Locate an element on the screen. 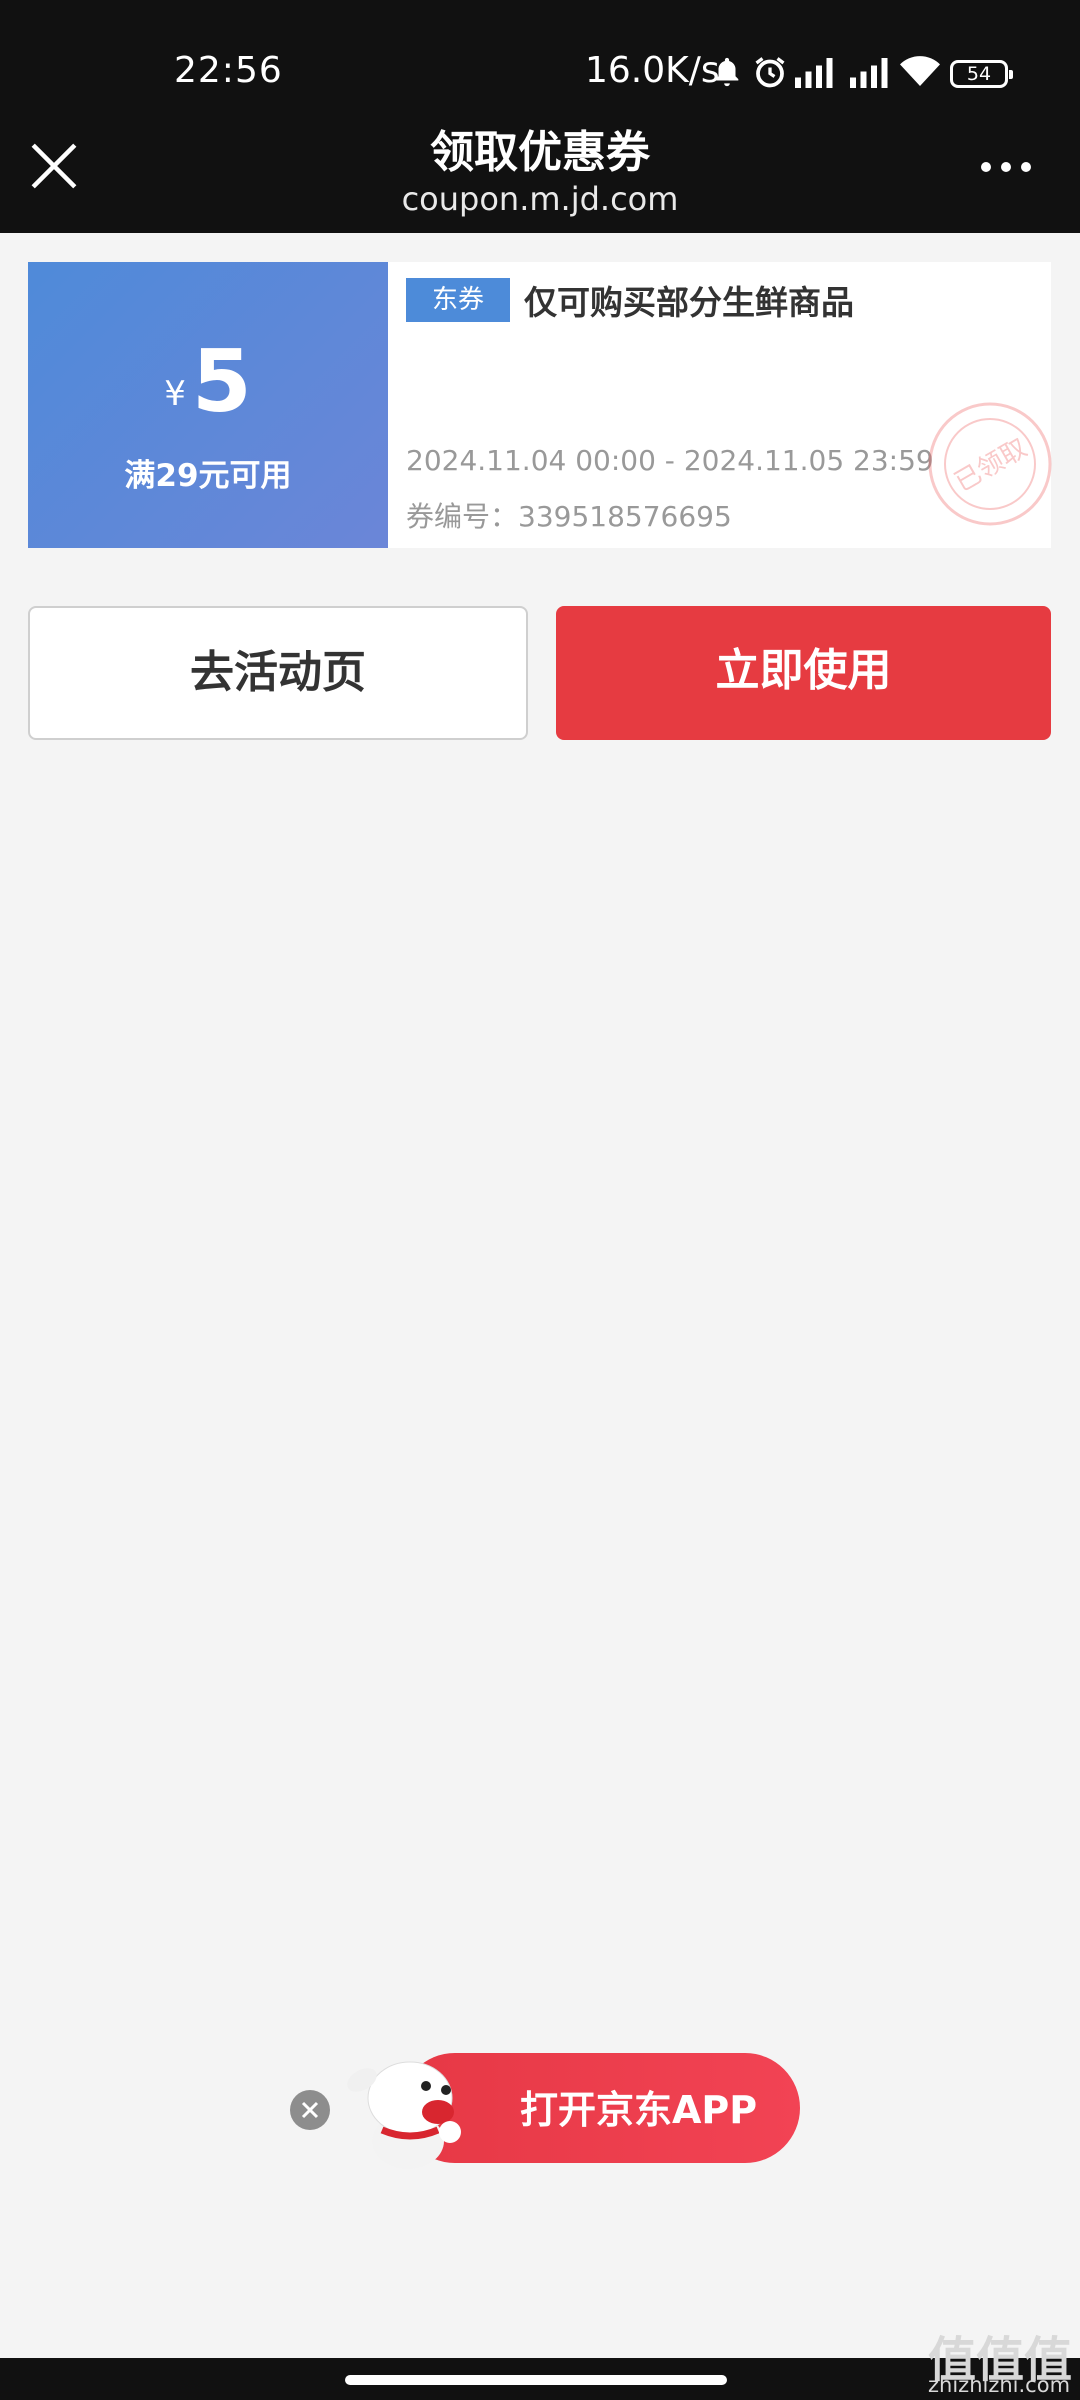 The width and height of the screenshot is (1080, 2400). open-app-label: 打开京东APP is located at coordinates (639, 2110).